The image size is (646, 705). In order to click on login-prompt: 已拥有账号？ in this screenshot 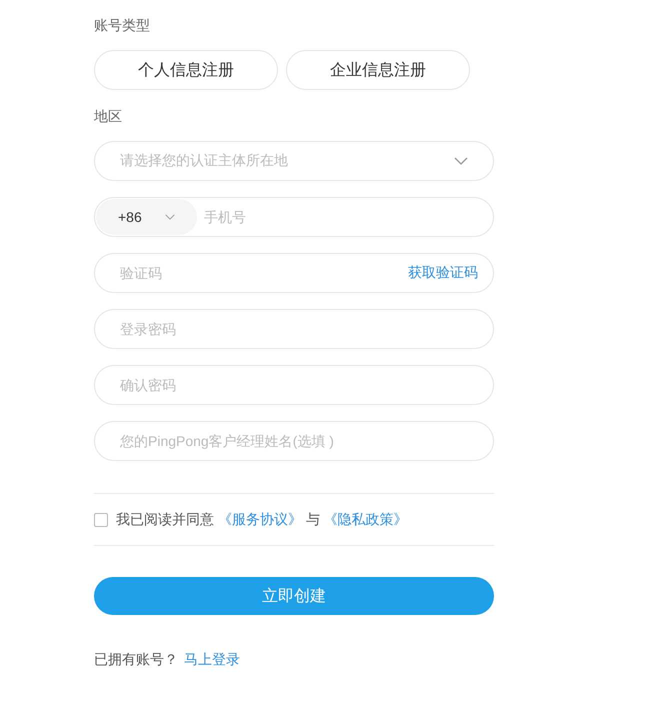, I will do `click(136, 659)`.